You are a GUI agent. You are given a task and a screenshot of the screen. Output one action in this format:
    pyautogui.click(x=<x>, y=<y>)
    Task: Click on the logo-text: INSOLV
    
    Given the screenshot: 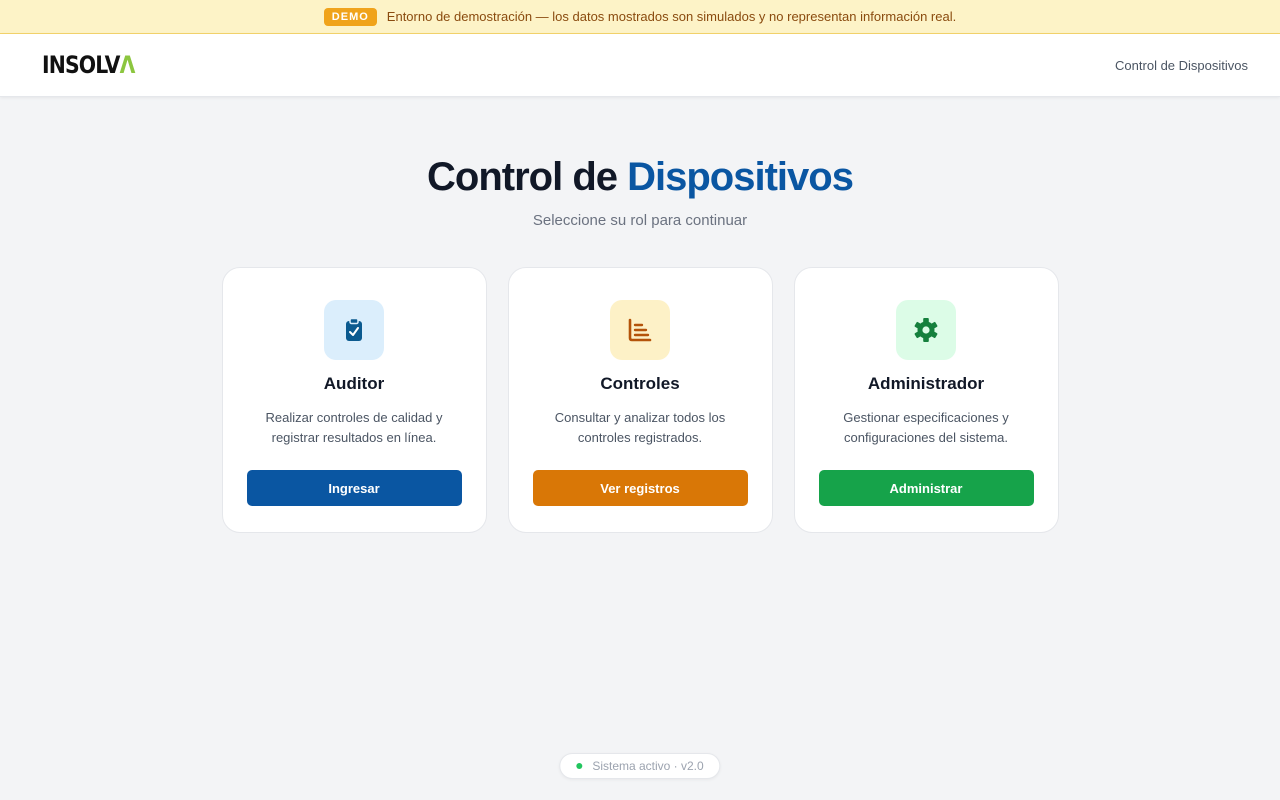 What is the action you would take?
    pyautogui.click(x=81, y=65)
    